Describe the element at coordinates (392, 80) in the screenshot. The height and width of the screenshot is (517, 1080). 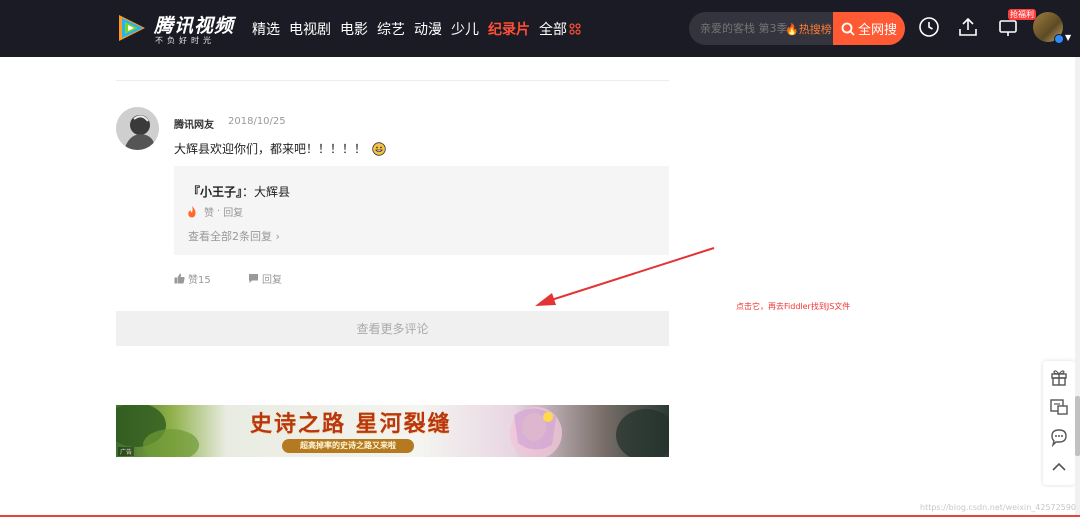
I see `section-divider` at that location.